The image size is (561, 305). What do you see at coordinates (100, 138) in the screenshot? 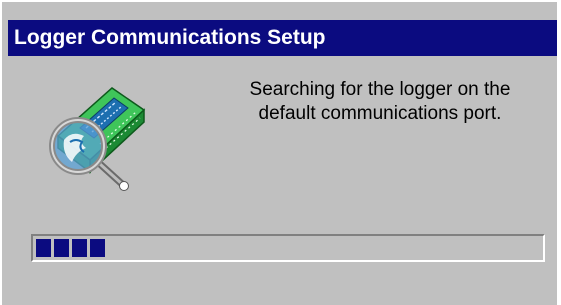
I see `logger-magnifier-icon` at bounding box center [100, 138].